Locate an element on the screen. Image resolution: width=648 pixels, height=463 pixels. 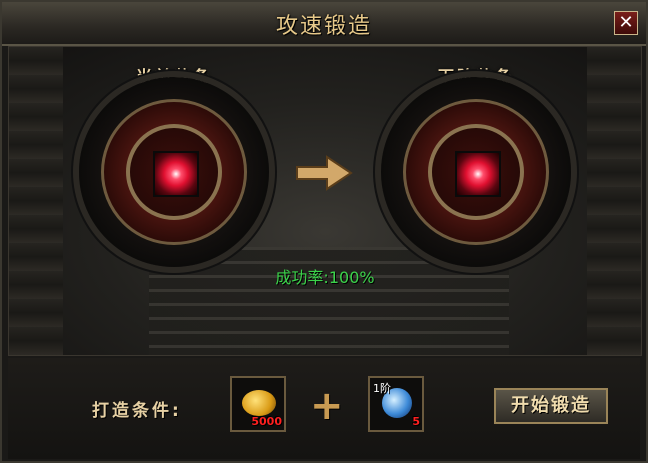
next-equipment-inner-ring is located at coordinates (476, 172).